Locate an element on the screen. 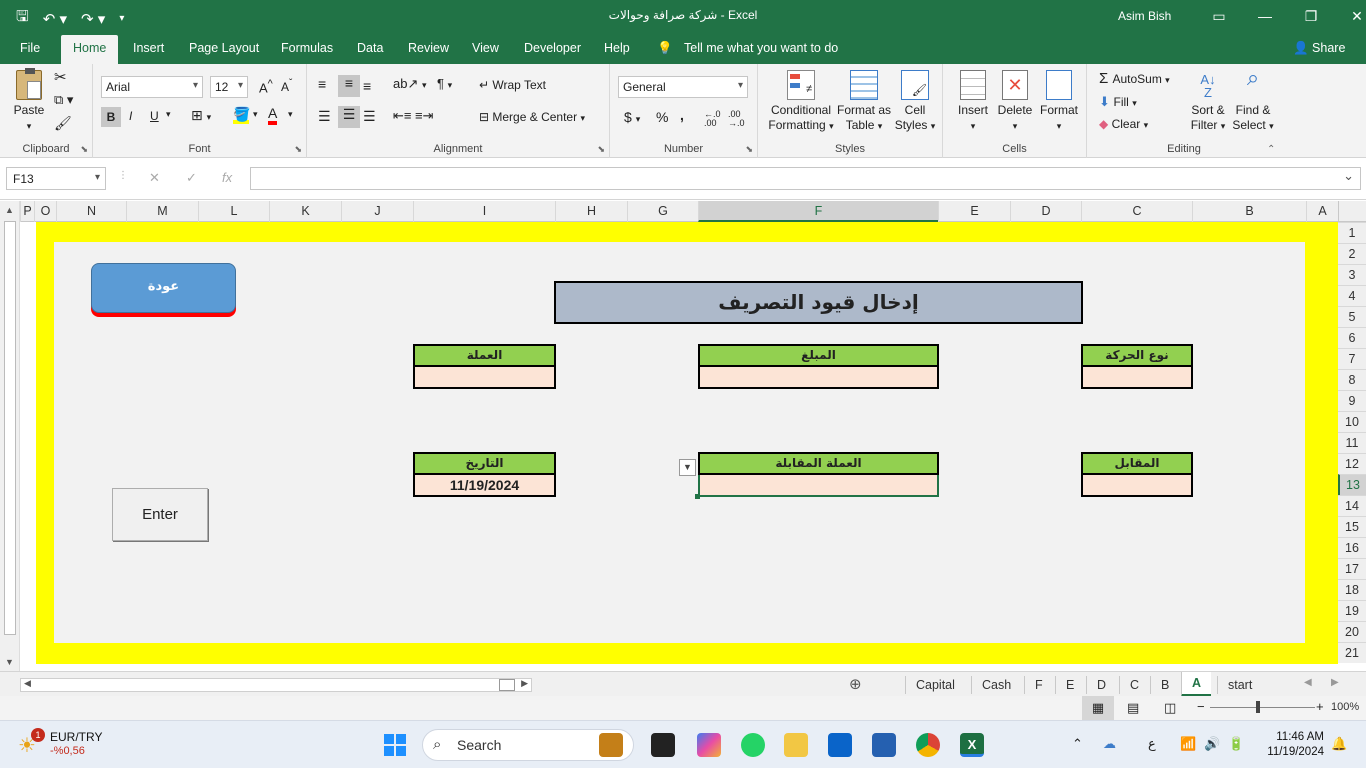  onedrive-icon: ☁ is located at coordinates (1109, 744).